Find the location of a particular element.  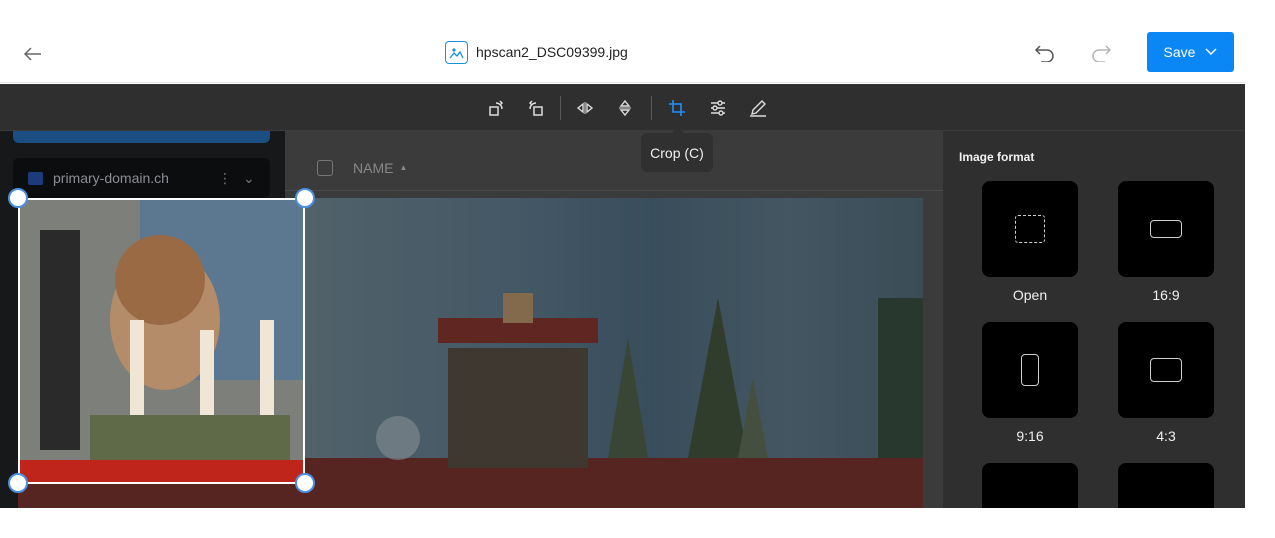

chevron-down-icon is located at coordinates (1211, 52).